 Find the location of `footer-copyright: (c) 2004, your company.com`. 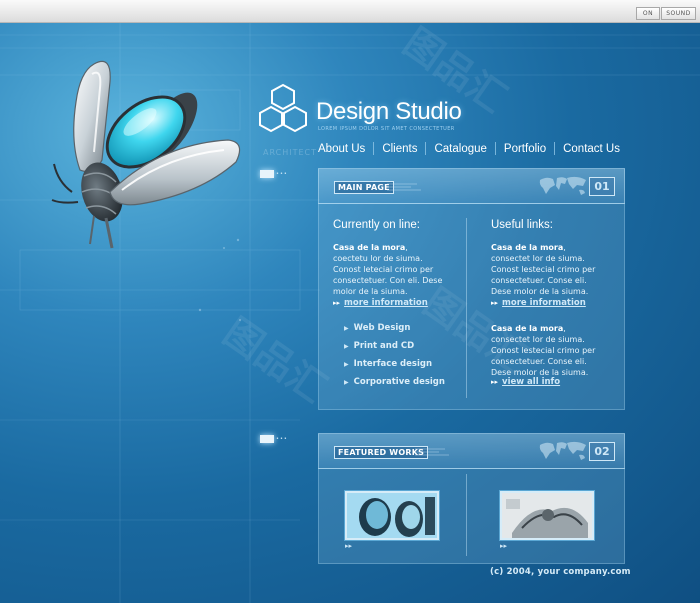

footer-copyright: (c) 2004, your company.com is located at coordinates (560, 572).